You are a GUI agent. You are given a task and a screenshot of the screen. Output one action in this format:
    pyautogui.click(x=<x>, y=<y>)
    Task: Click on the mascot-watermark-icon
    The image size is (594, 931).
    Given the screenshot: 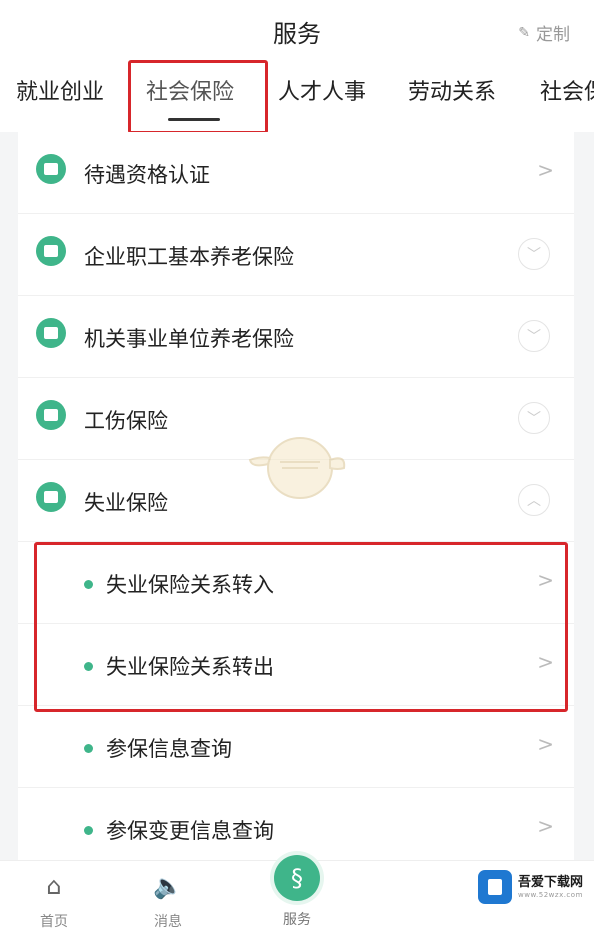 What is the action you would take?
    pyautogui.click(x=297, y=468)
    